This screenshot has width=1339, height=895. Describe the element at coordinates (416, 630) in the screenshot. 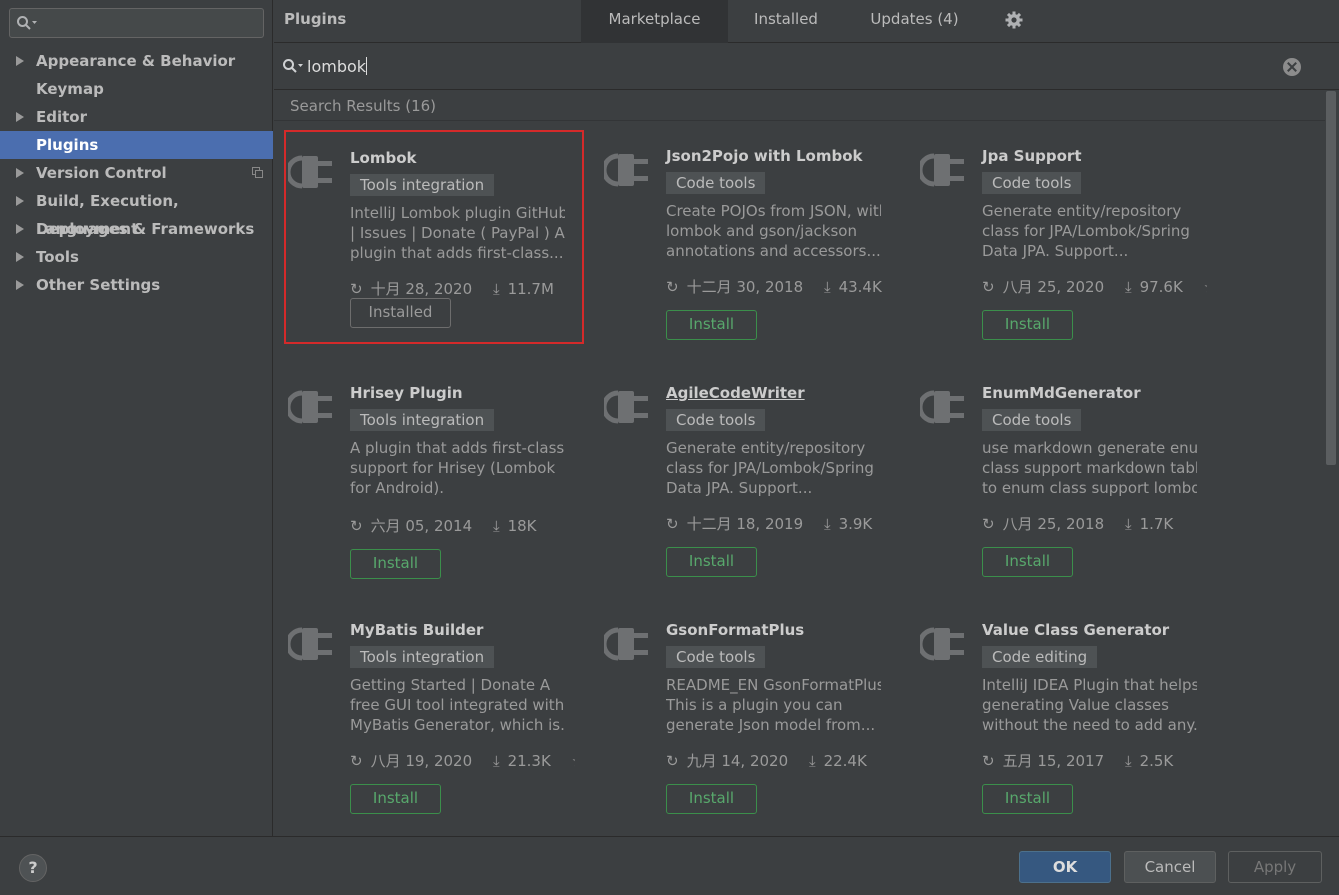

I see `plugin-name: MyBatis Builder` at that location.